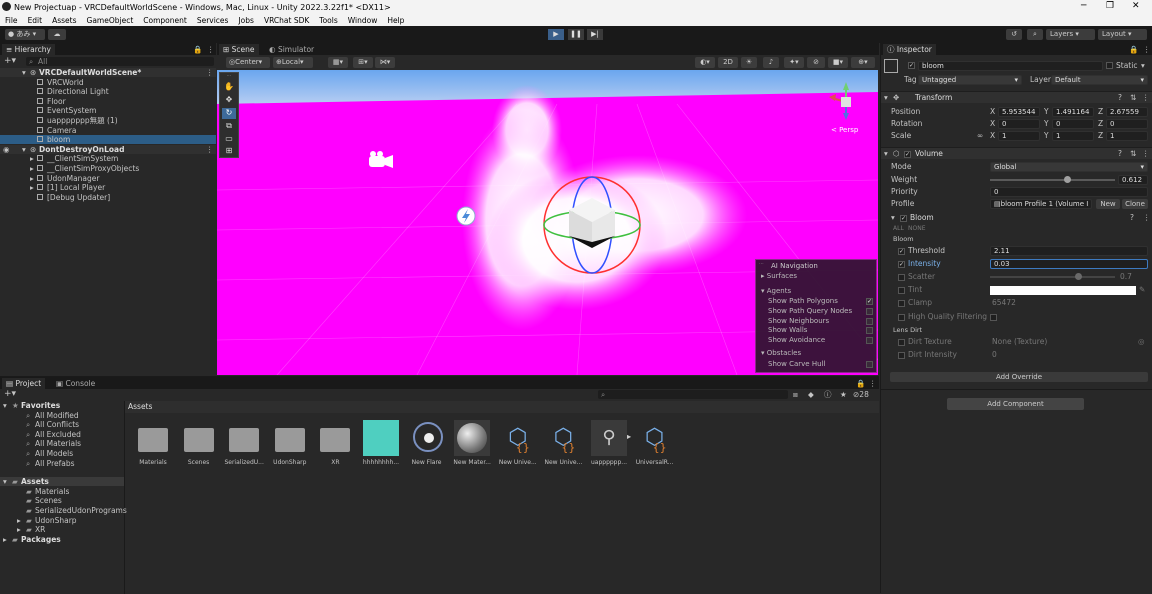 The height and width of the screenshot is (594, 1152). Describe the element at coordinates (1127, 136) in the screenshot. I see `scale-z-field: 1` at that location.